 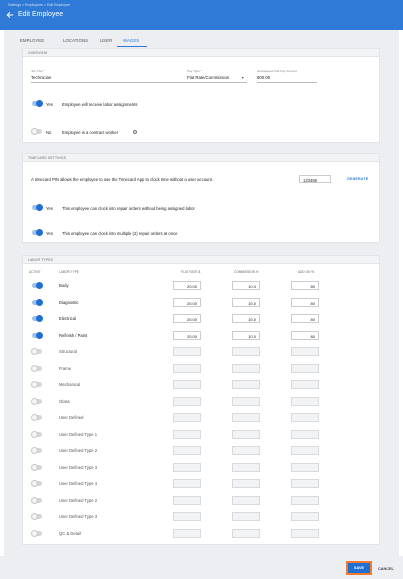 I want to click on col-flat-rate: FLAT RATE $, so click(x=191, y=272).